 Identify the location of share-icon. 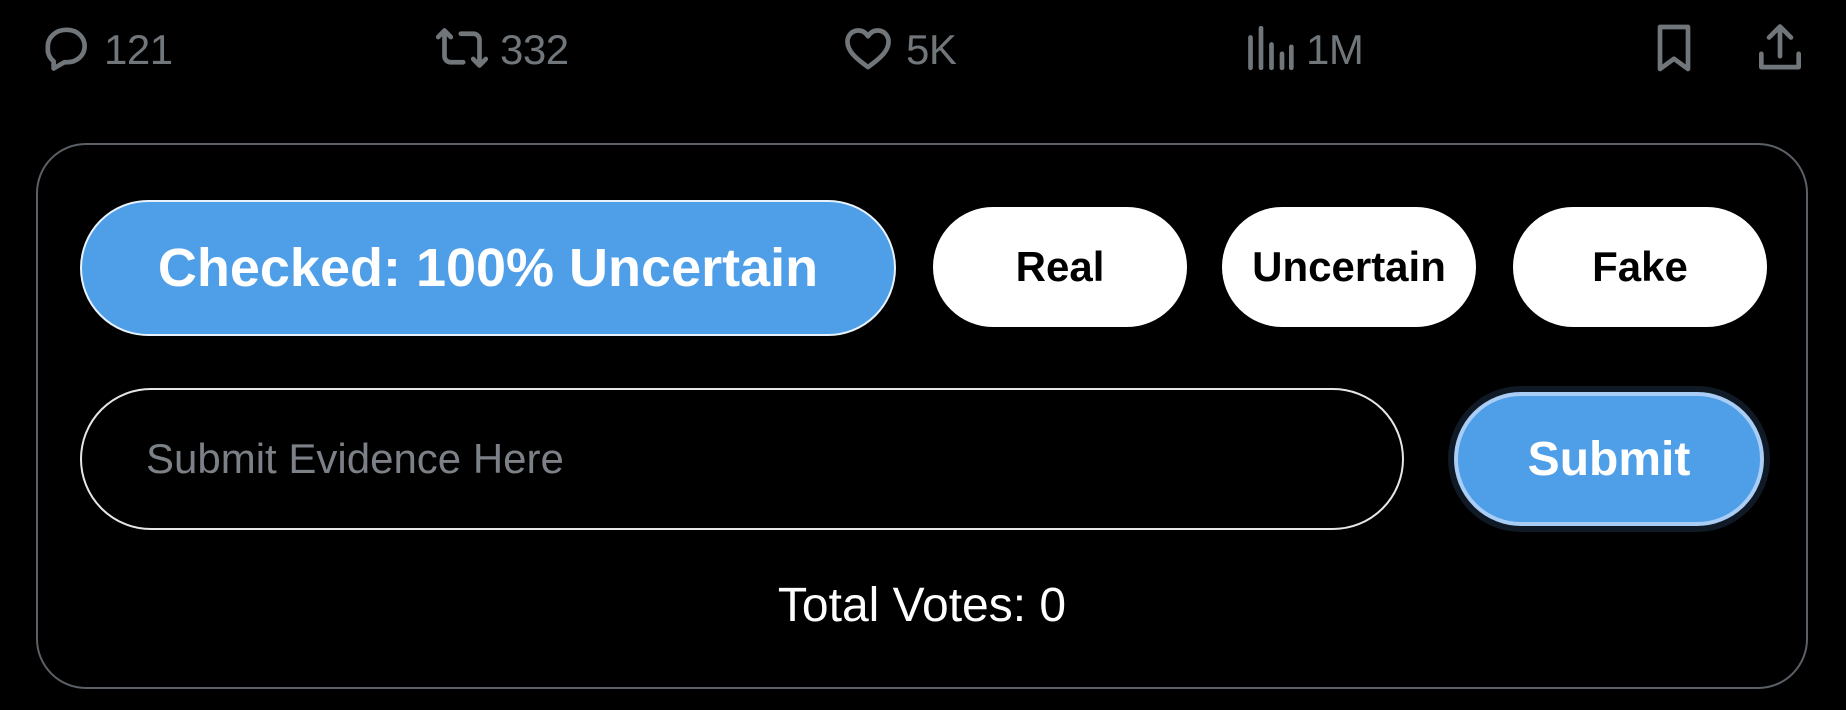
(1780, 50).